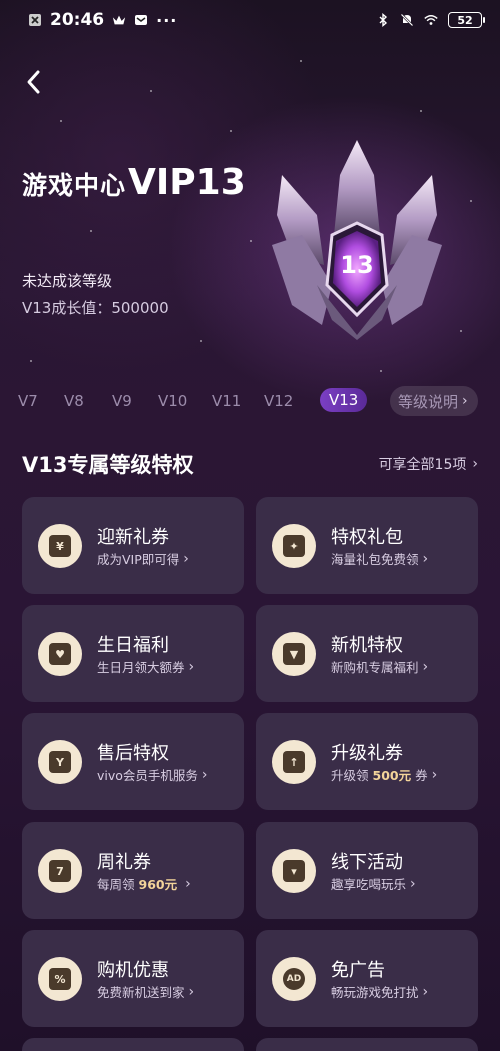  I want to click on perk-card-birthday: ♥ 生日福利 生日月领大额券 ›, so click(133, 653).